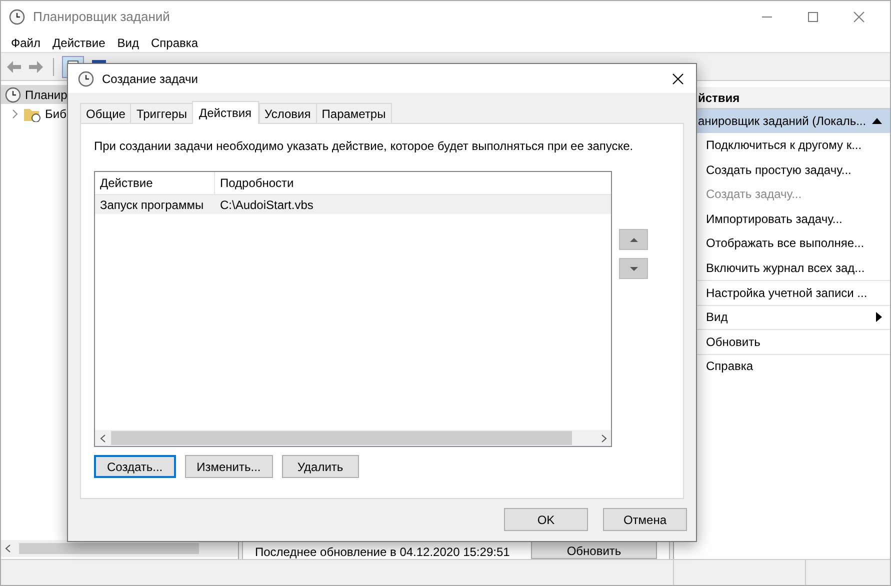 The width and height of the screenshot is (891, 586). Describe the element at coordinates (382, 552) in the screenshot. I see `last-update-text: Последнее обновление в 04.12.2020 15:29:51` at that location.